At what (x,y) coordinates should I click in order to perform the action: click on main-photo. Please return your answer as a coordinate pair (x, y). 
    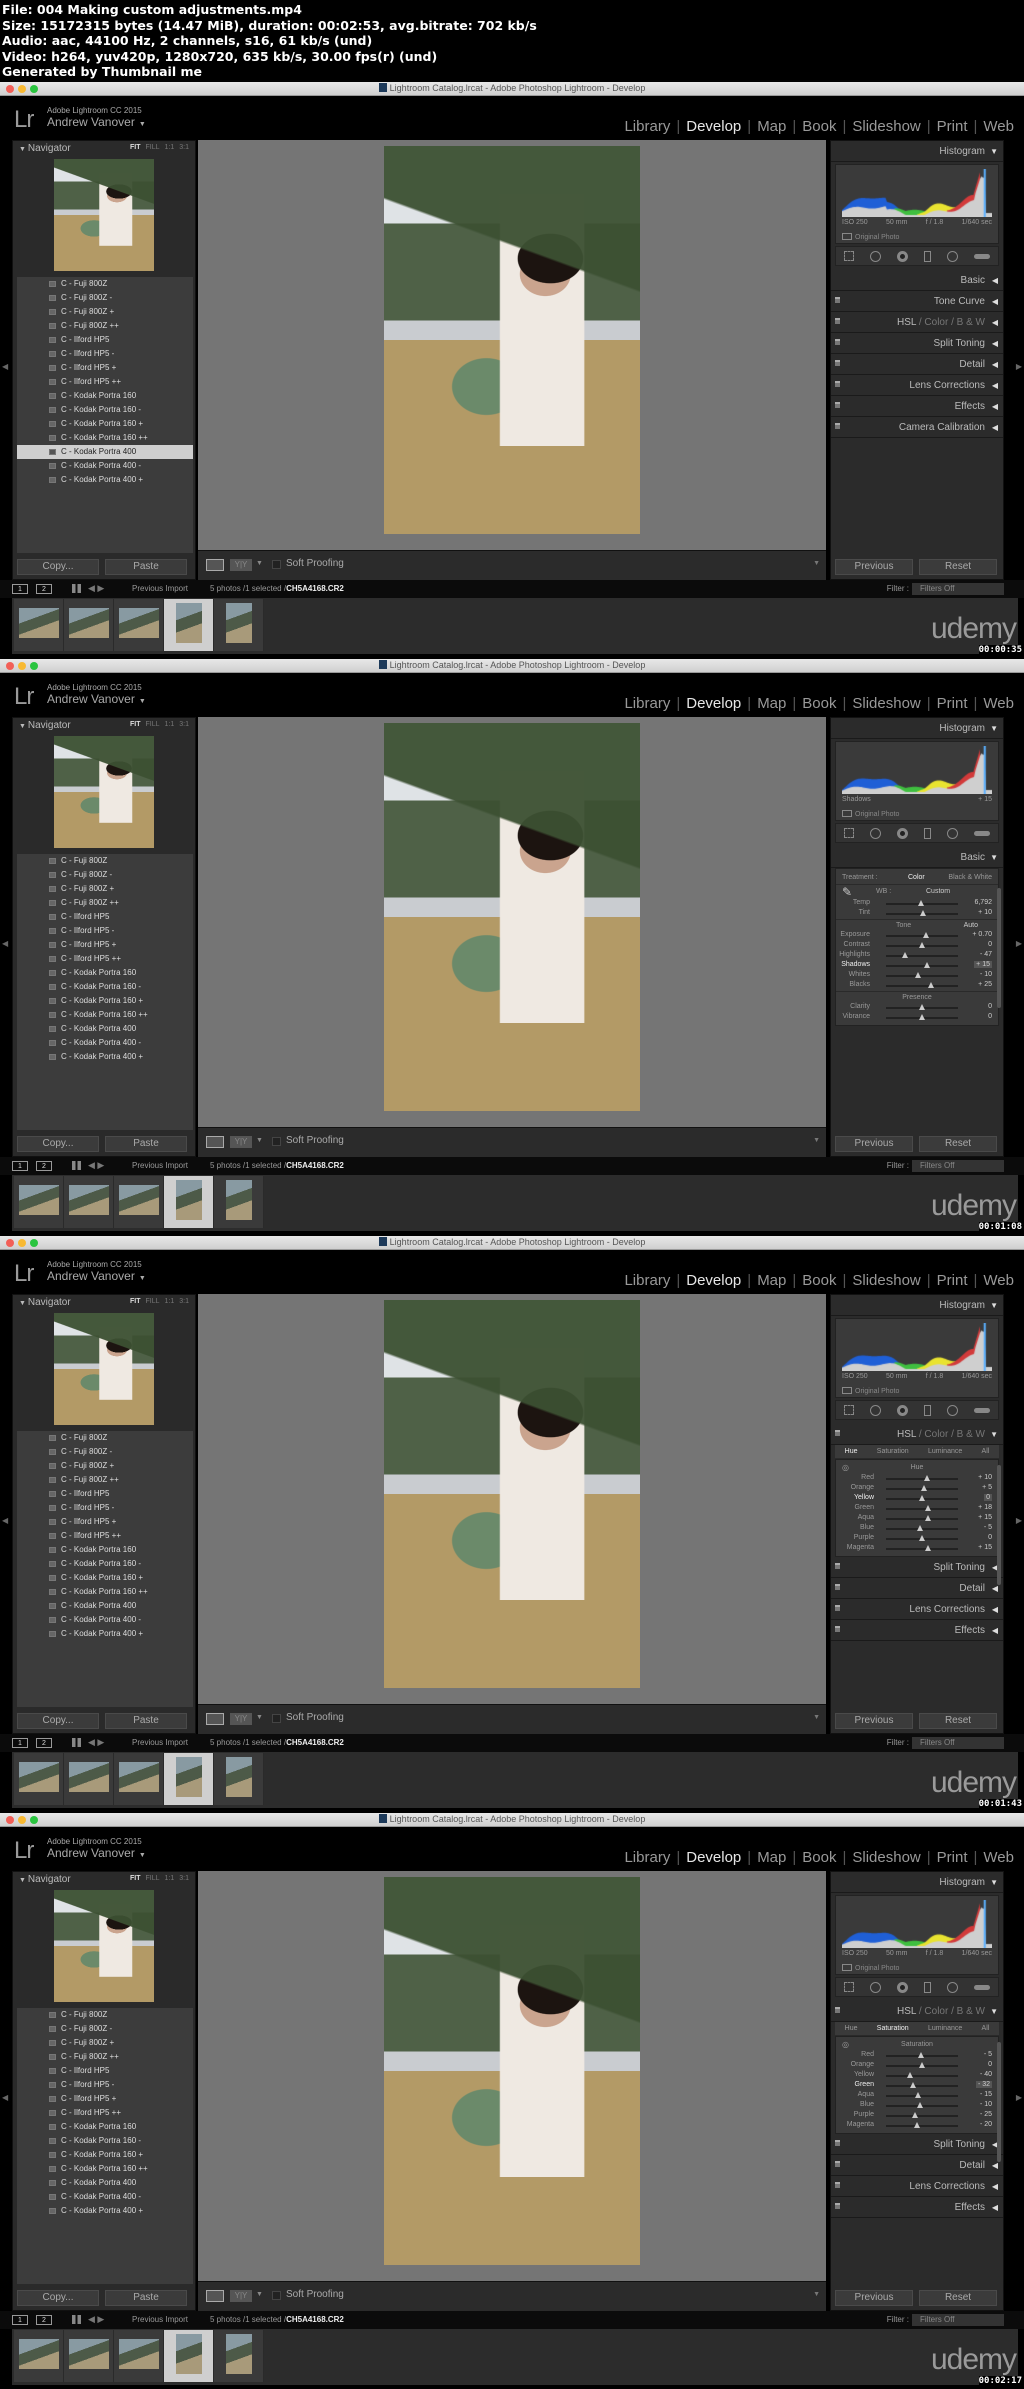
    Looking at the image, I should click on (512, 1494).